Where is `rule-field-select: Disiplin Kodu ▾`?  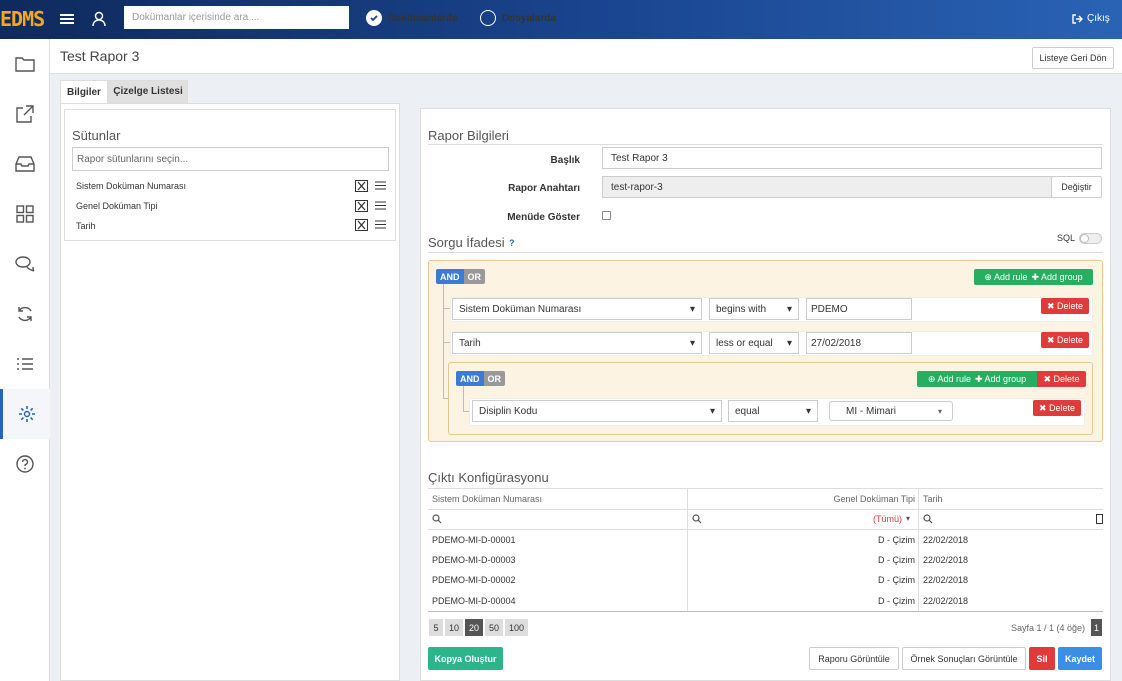
rule-field-select: Disiplin Kodu ▾ is located at coordinates (597, 411).